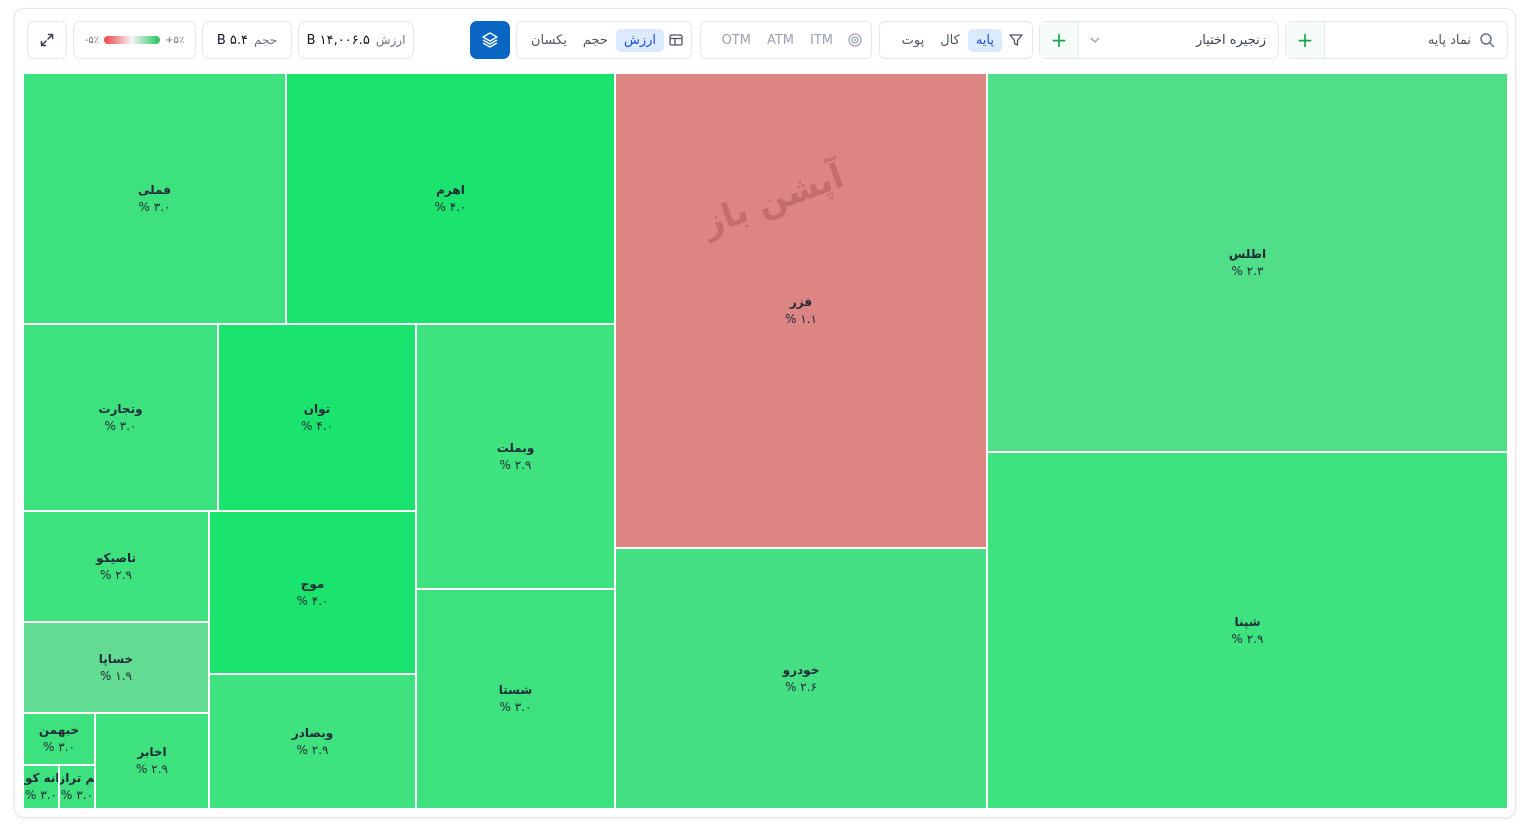  Describe the element at coordinates (595, 40) in the screenshot. I see `weight-volume-tab: حجم` at that location.